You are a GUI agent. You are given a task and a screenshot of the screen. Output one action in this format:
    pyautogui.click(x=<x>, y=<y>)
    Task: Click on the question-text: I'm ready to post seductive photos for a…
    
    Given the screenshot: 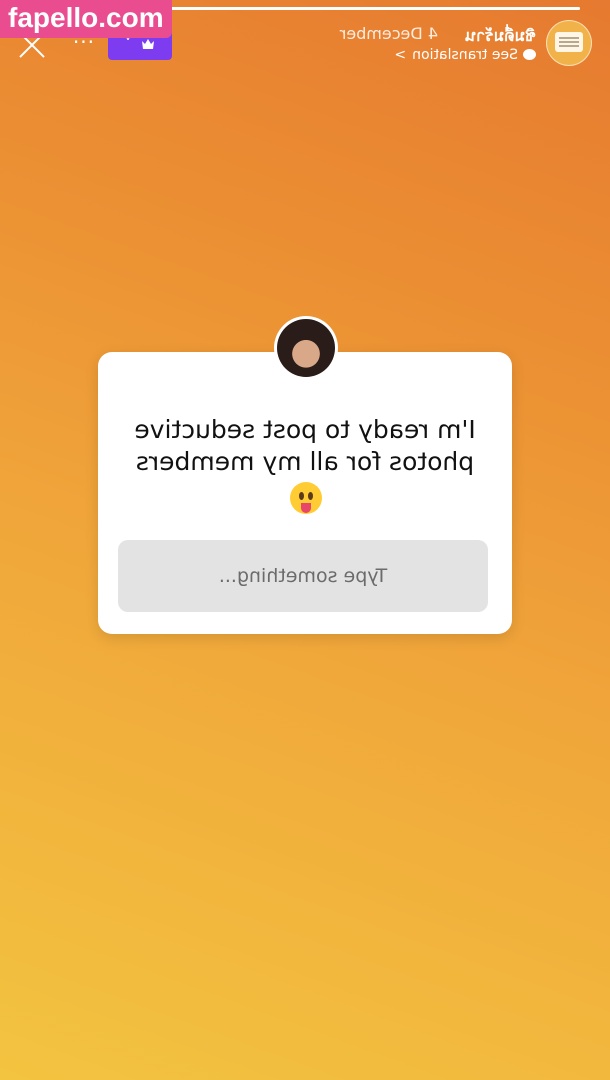 What is the action you would take?
    pyautogui.click(x=305, y=445)
    